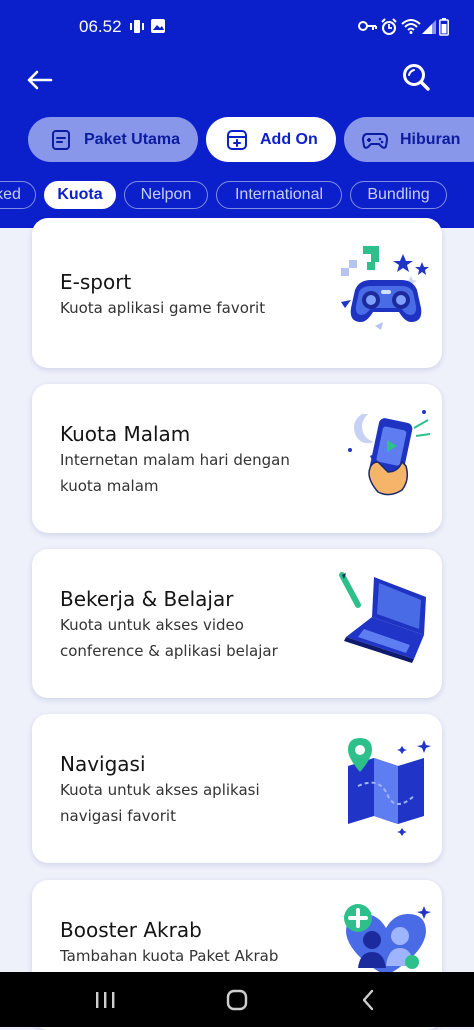 This screenshot has width=474, height=1030. I want to click on battery-icon, so click(444, 27).